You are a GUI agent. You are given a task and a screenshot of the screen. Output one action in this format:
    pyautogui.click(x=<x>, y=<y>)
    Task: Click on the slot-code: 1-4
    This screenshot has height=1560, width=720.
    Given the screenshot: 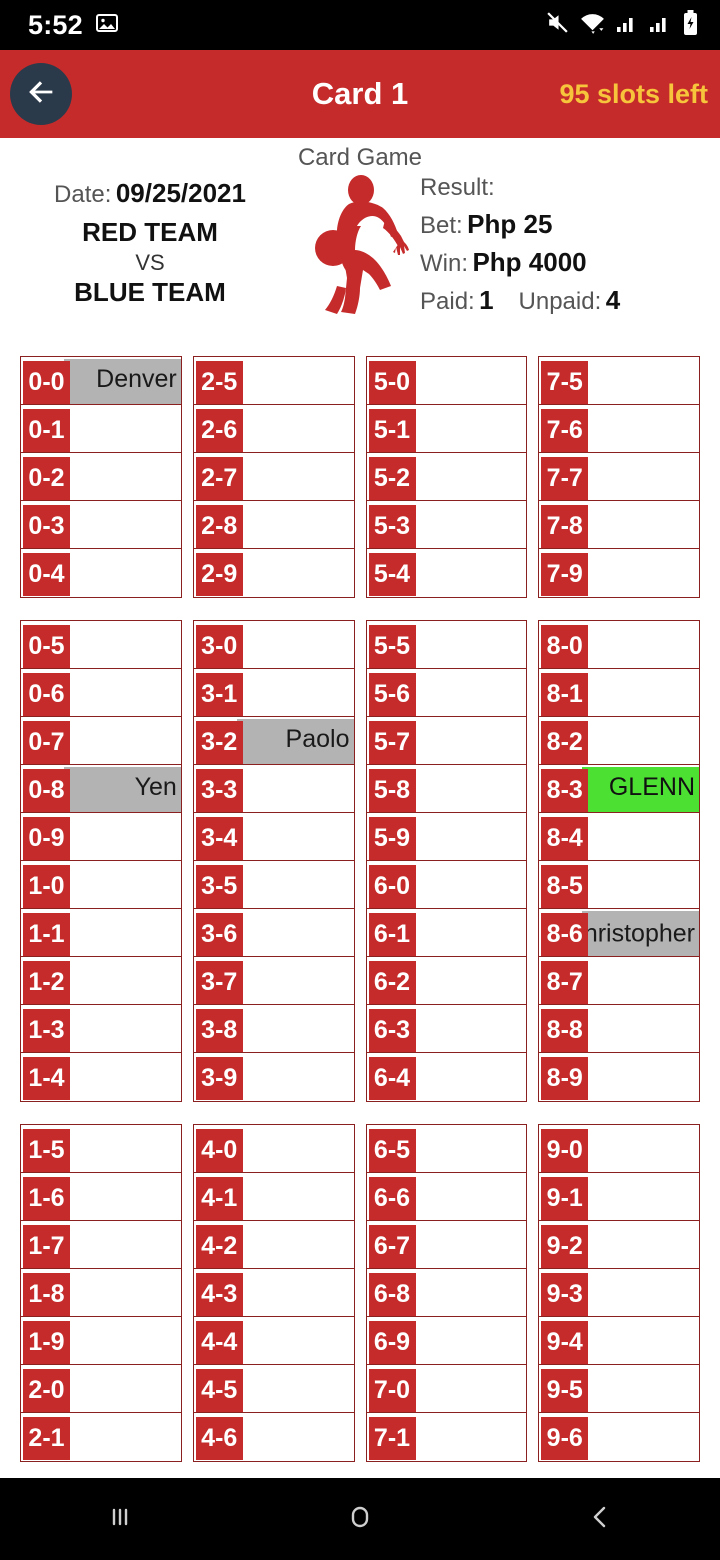 What is the action you would take?
    pyautogui.click(x=46, y=1078)
    